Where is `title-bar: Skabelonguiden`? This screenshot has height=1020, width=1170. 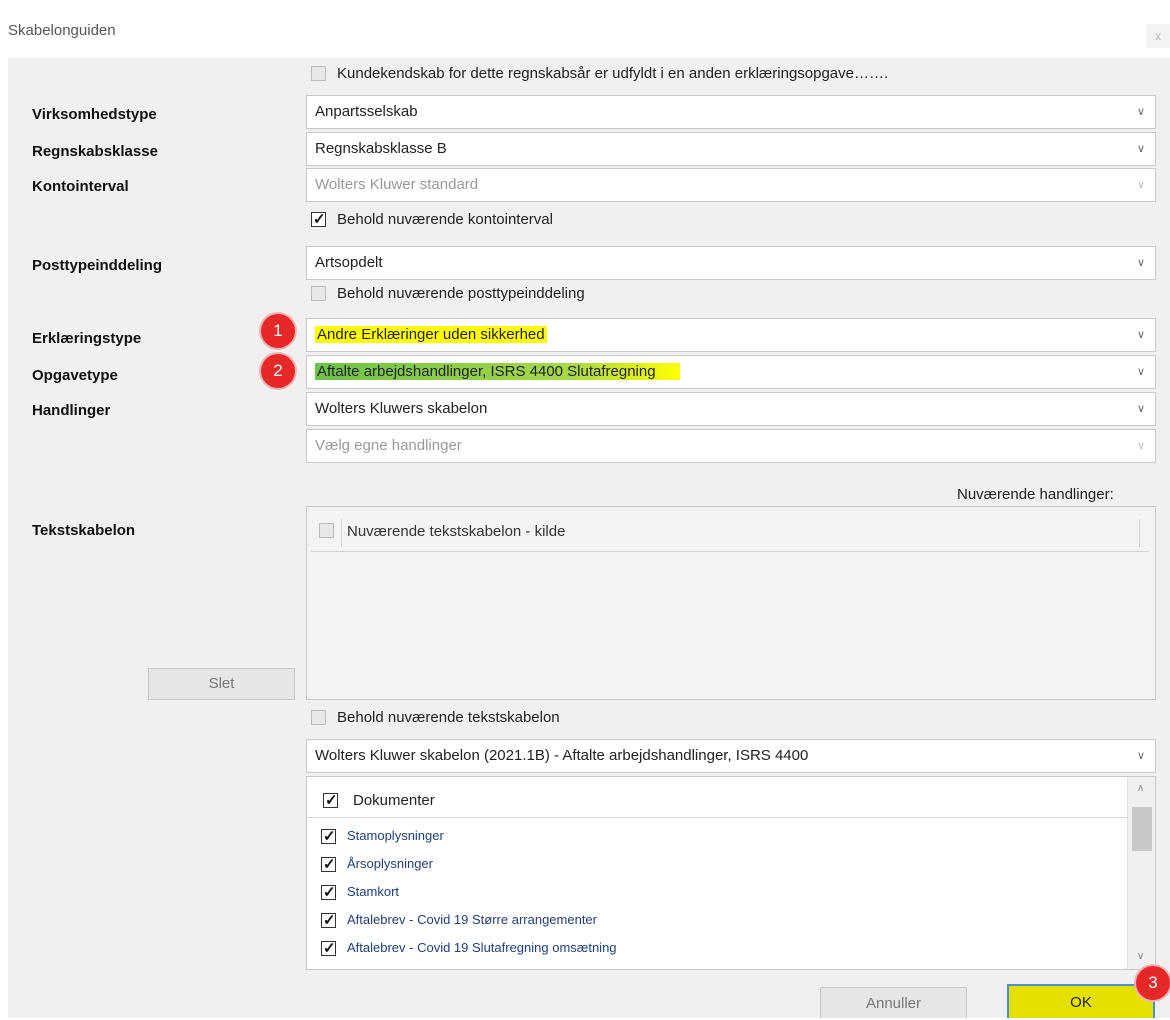 title-bar: Skabelonguiden is located at coordinates (585, 30).